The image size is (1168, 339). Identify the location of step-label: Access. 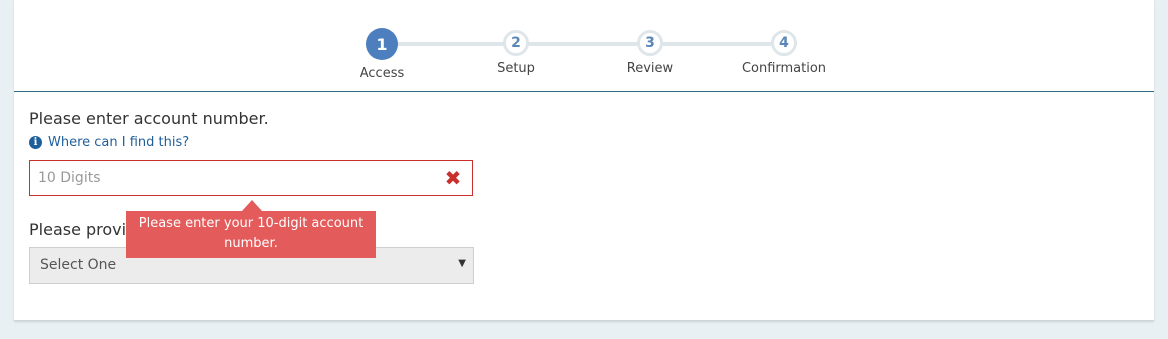
(382, 73).